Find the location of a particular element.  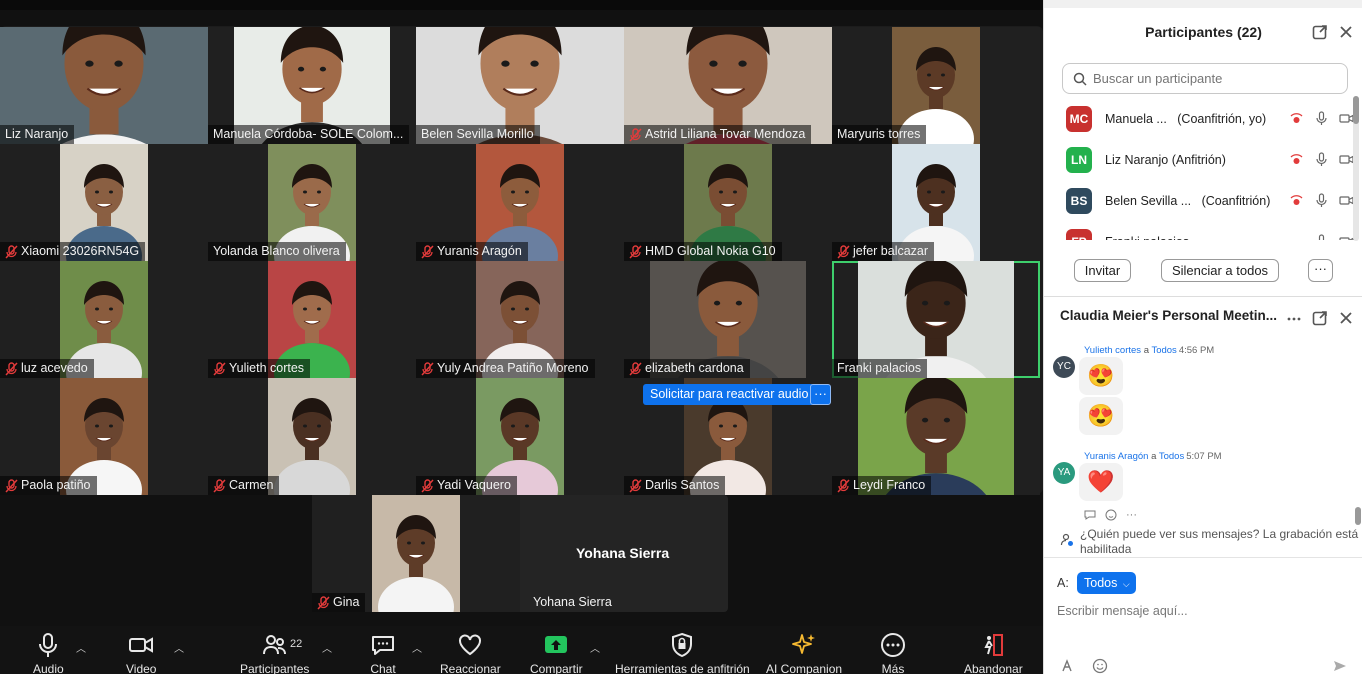

participant-name-label: elizabeth cardona is located at coordinates (687, 368).